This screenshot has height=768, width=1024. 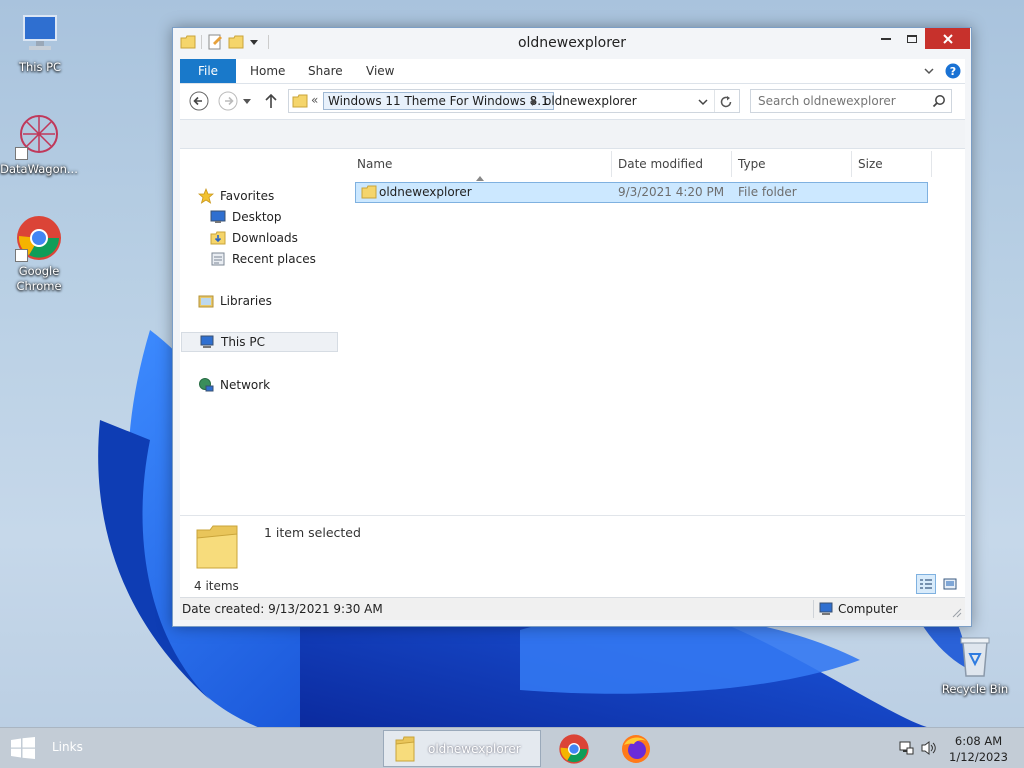 I want to click on column-header-size: Size, so click(x=893, y=164).